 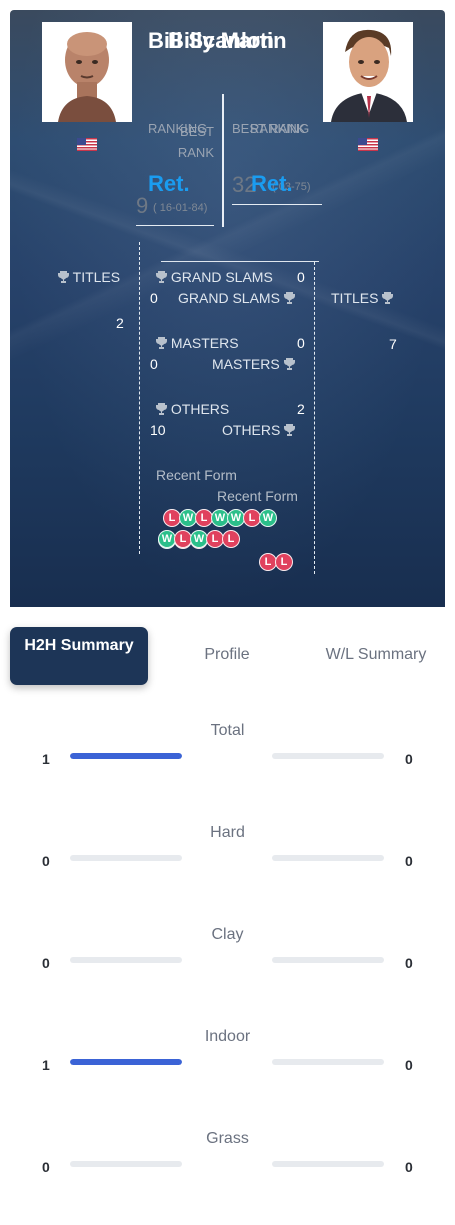 What do you see at coordinates (268, 518) in the screenshot?
I see `form-win-badge: W` at bounding box center [268, 518].